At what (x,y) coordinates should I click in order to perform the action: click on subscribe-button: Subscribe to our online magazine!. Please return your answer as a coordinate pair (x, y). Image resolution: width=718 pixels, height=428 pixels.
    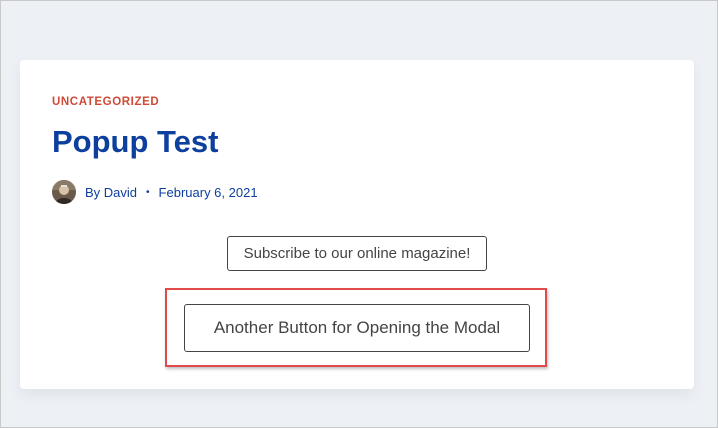
    Looking at the image, I should click on (357, 253).